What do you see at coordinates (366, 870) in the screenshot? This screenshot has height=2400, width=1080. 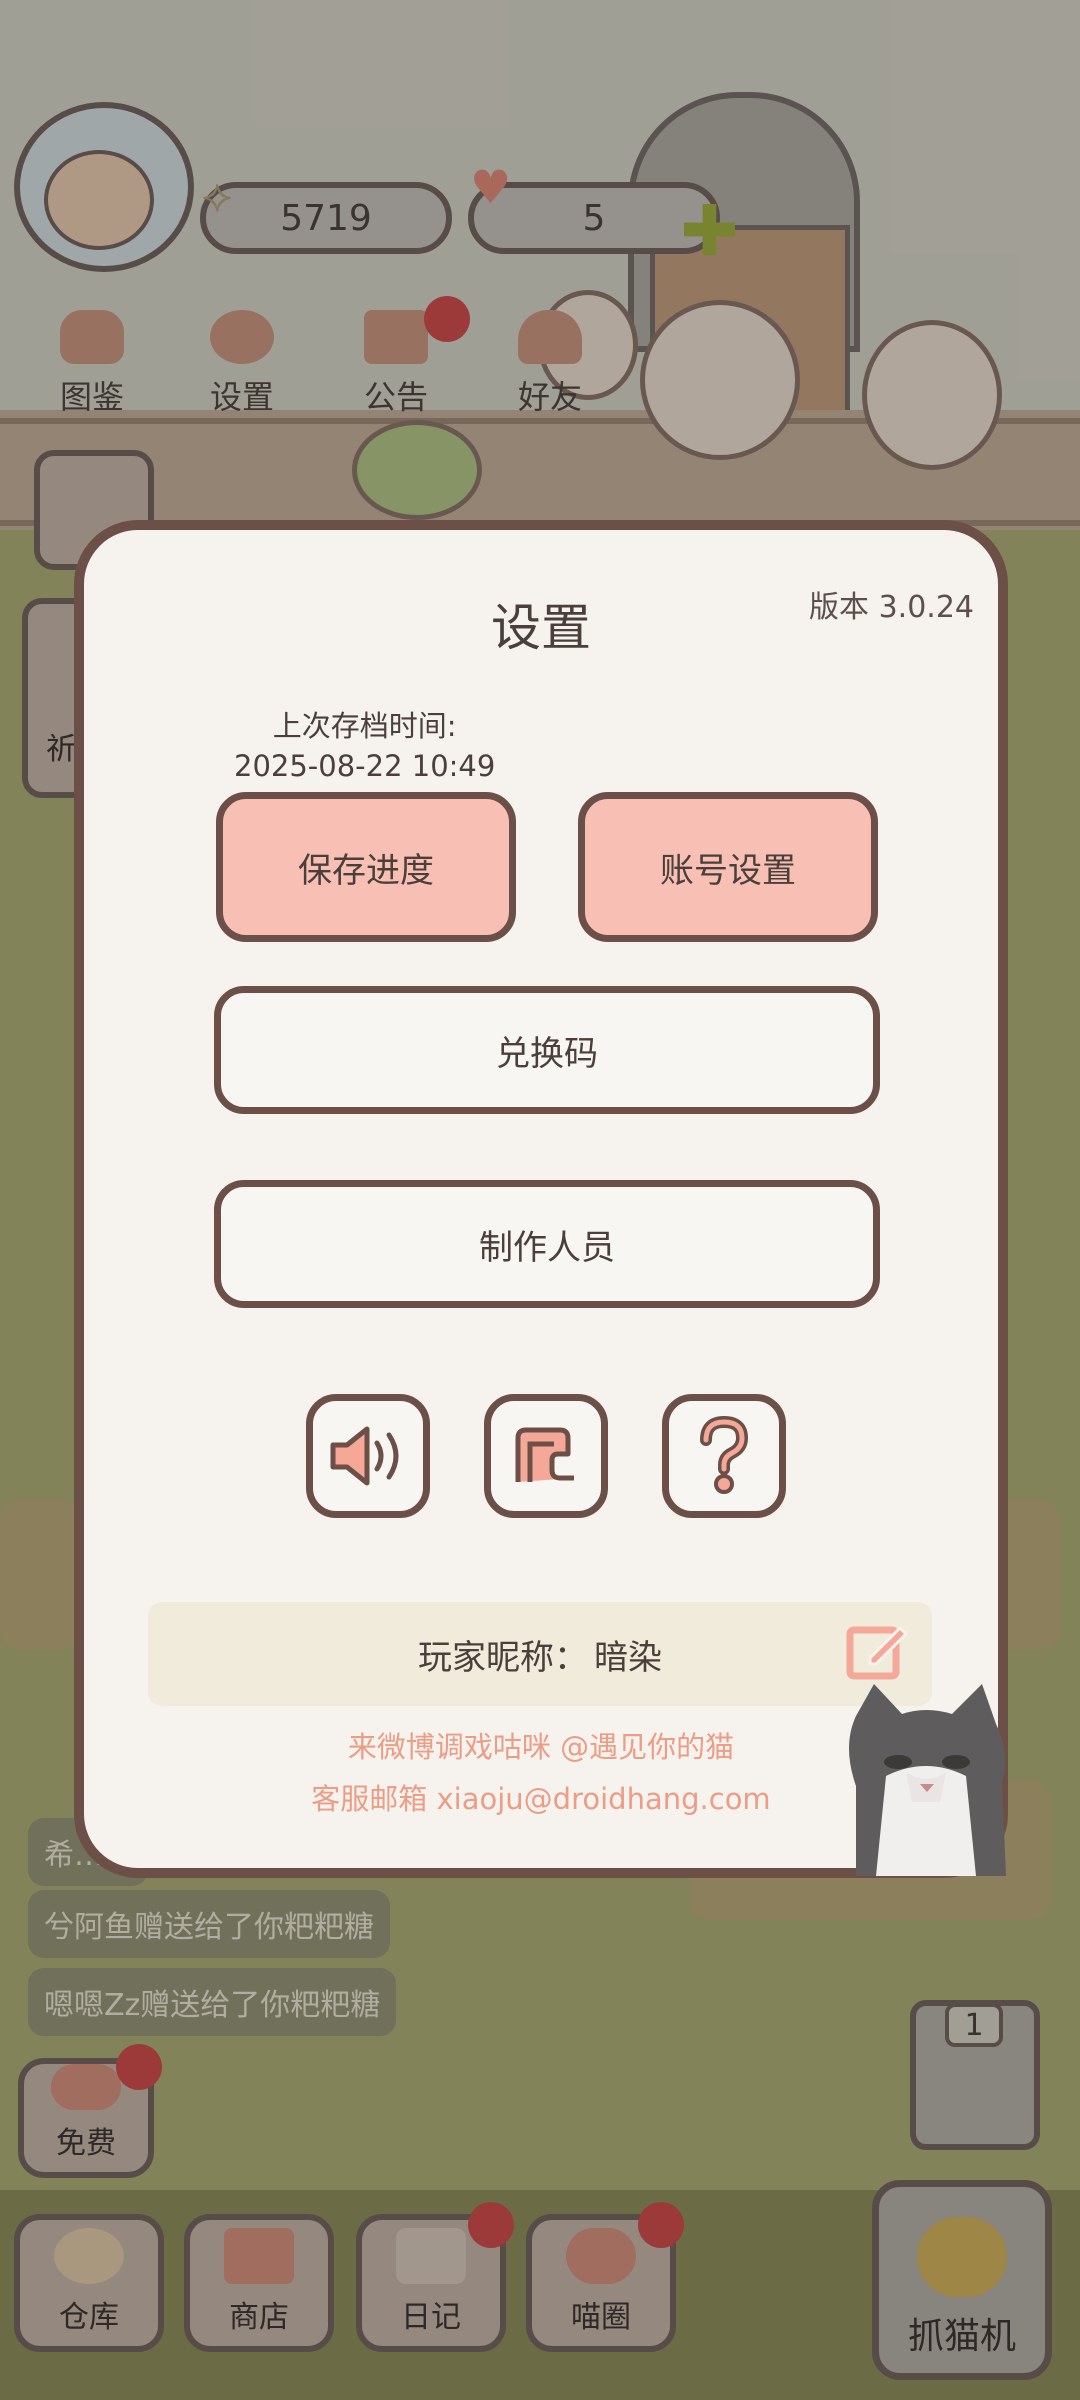 I see `button-label: 保存进度` at bounding box center [366, 870].